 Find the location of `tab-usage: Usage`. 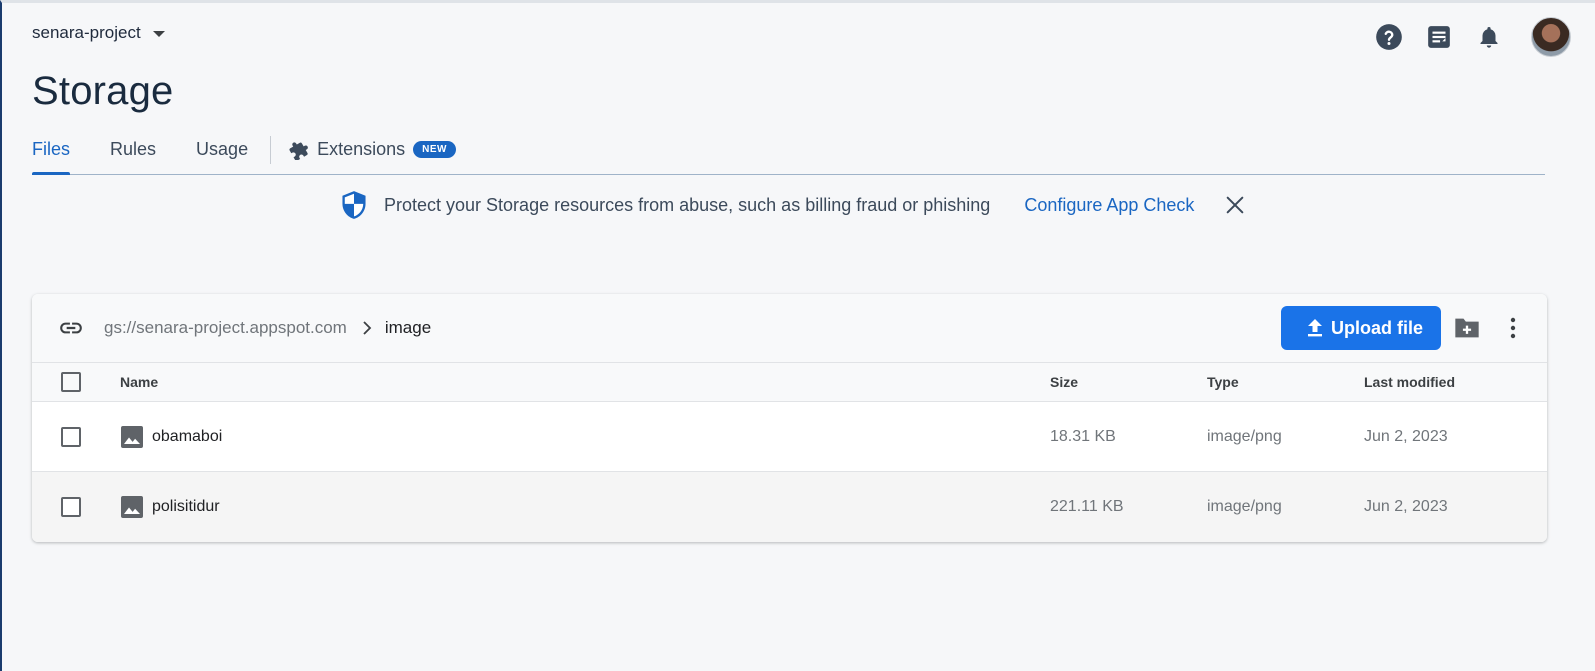

tab-usage: Usage is located at coordinates (222, 156).